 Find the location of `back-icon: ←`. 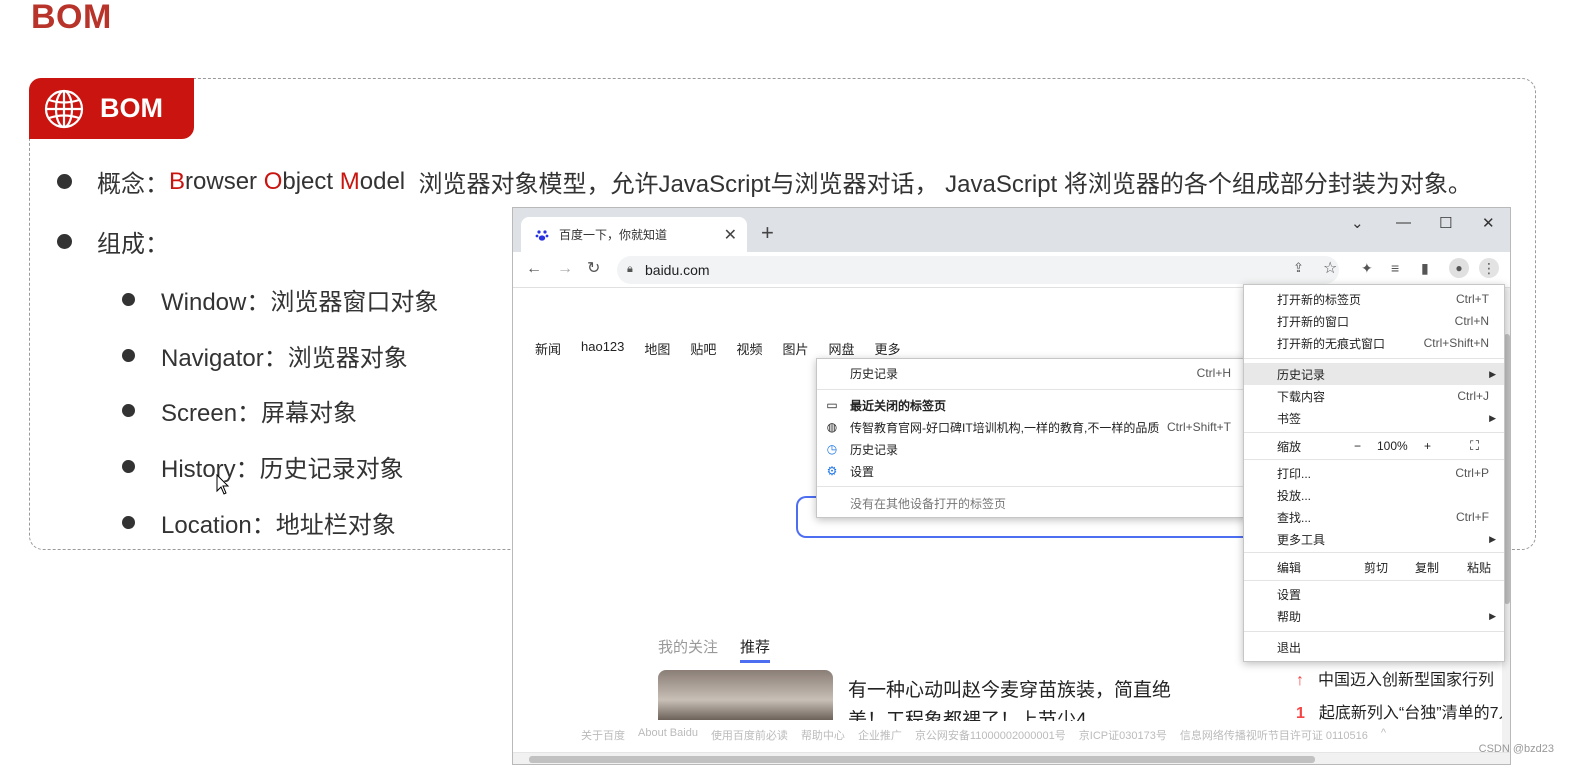

back-icon: ← is located at coordinates (534, 269).